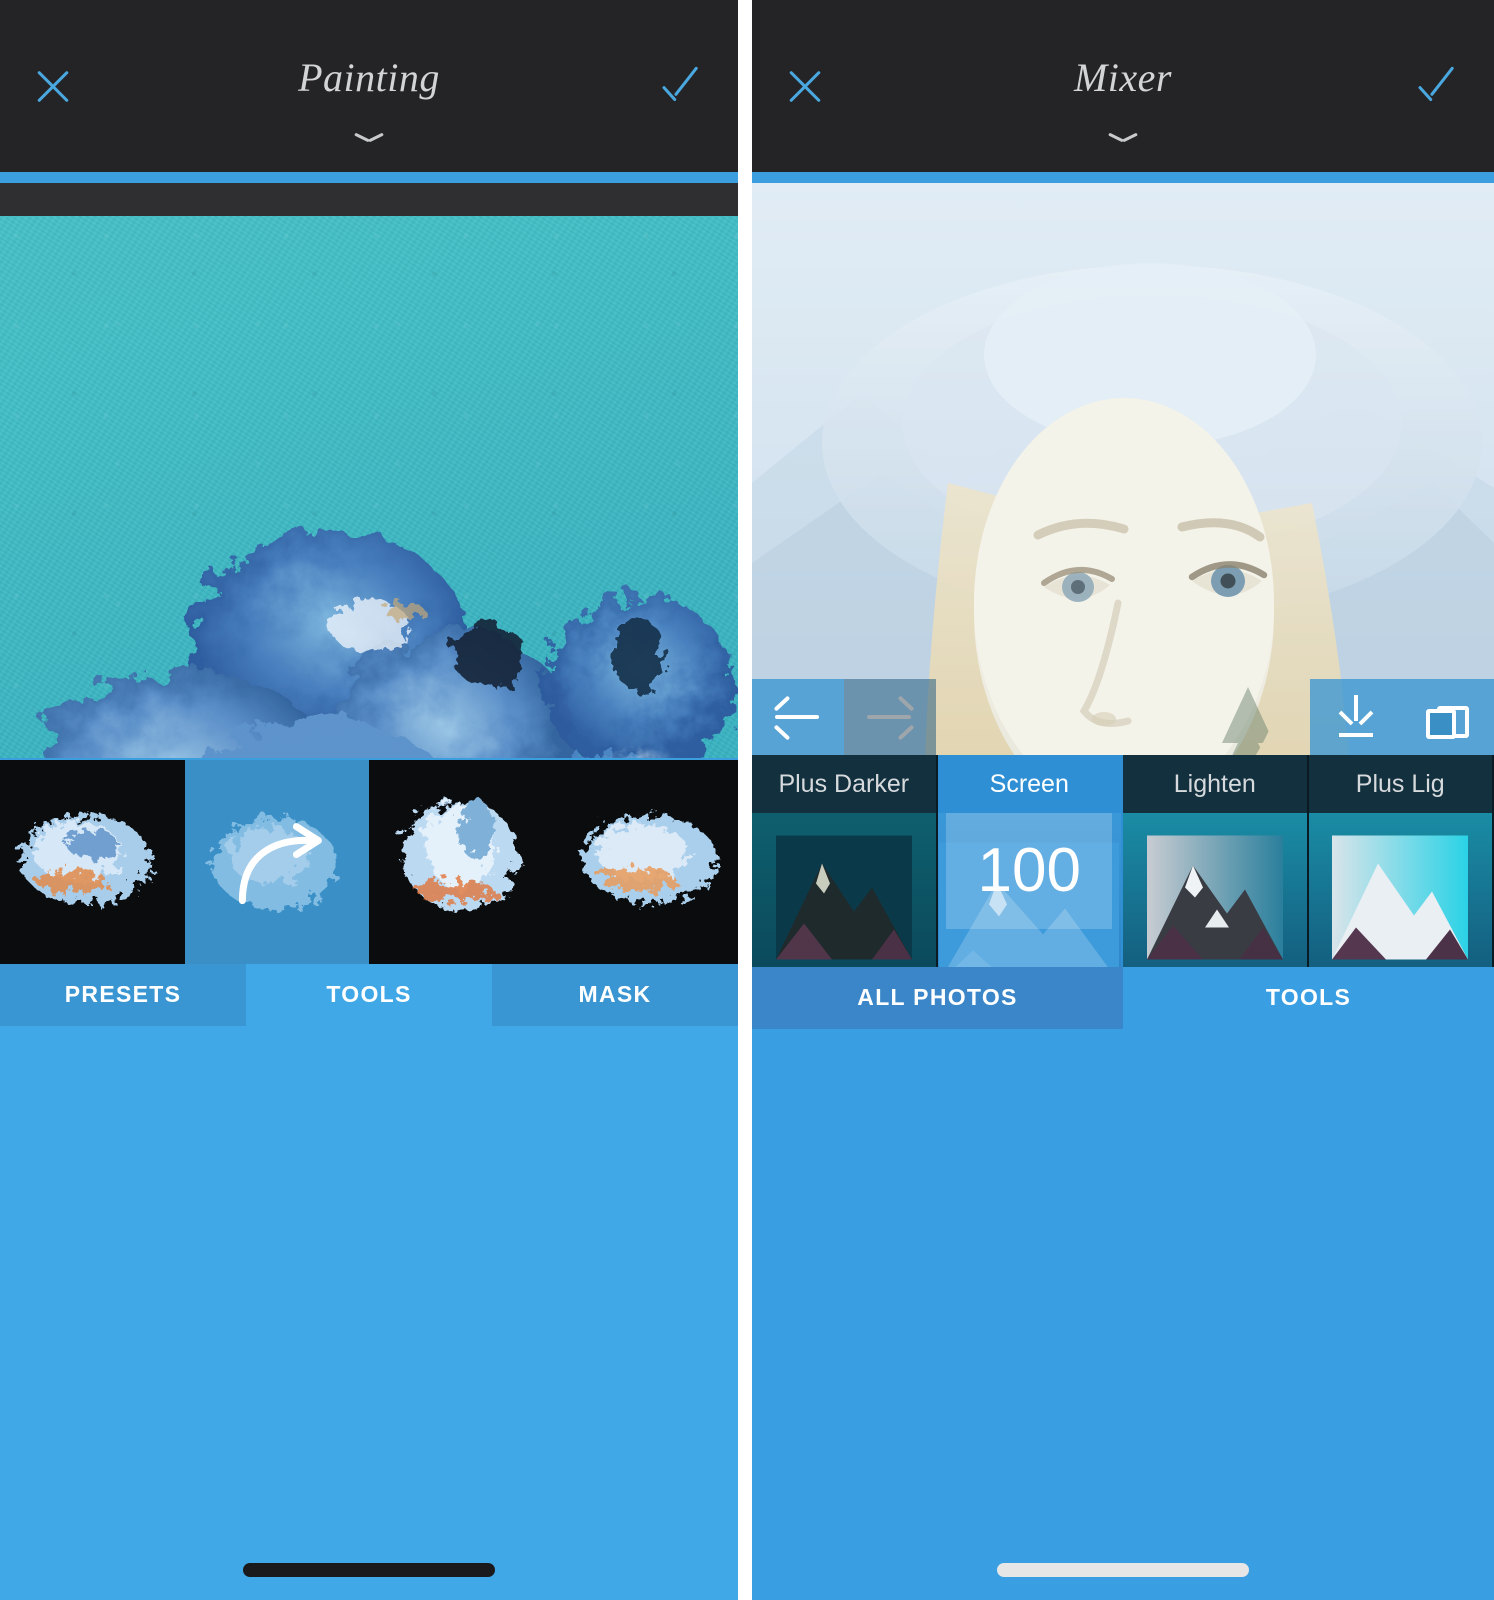 The height and width of the screenshot is (1600, 1494). I want to click on tab-mask: MASK, so click(615, 994).